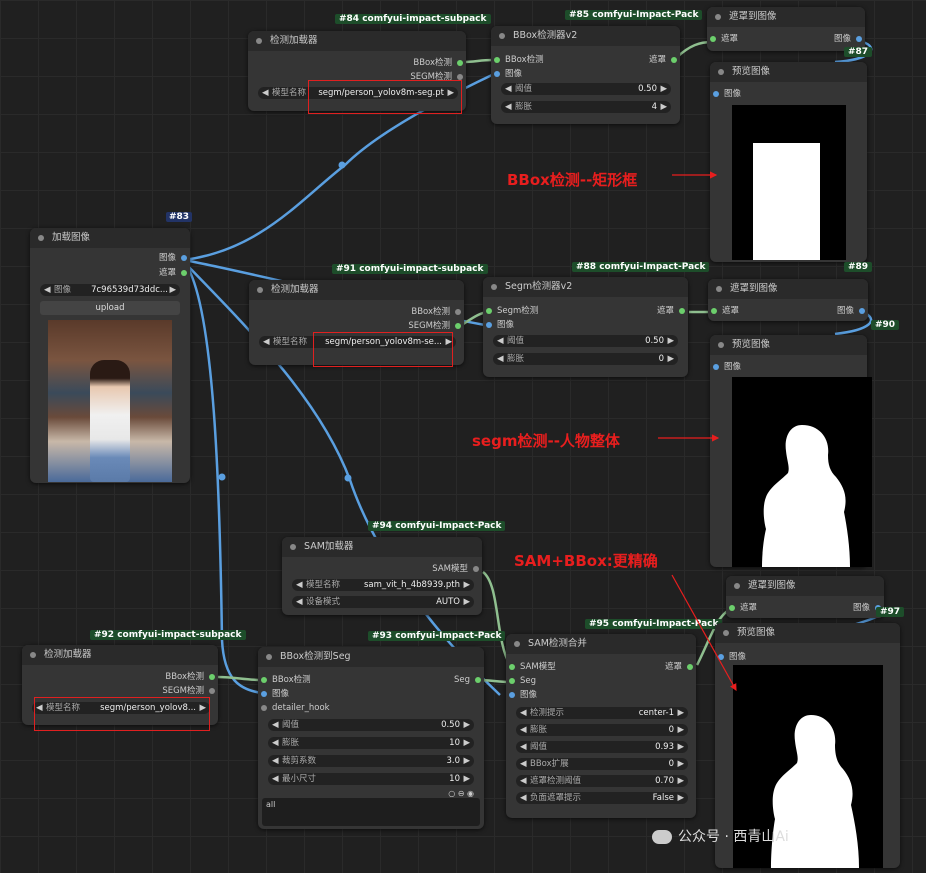 This screenshot has height=873, width=926. I want to click on segm-detector-node-88: Segm检测器v2 Segm检测 图像 遮罩 ◀ 阈值 0.50 ▶ ◀ 膨胀 0 ▶, so click(585, 327).